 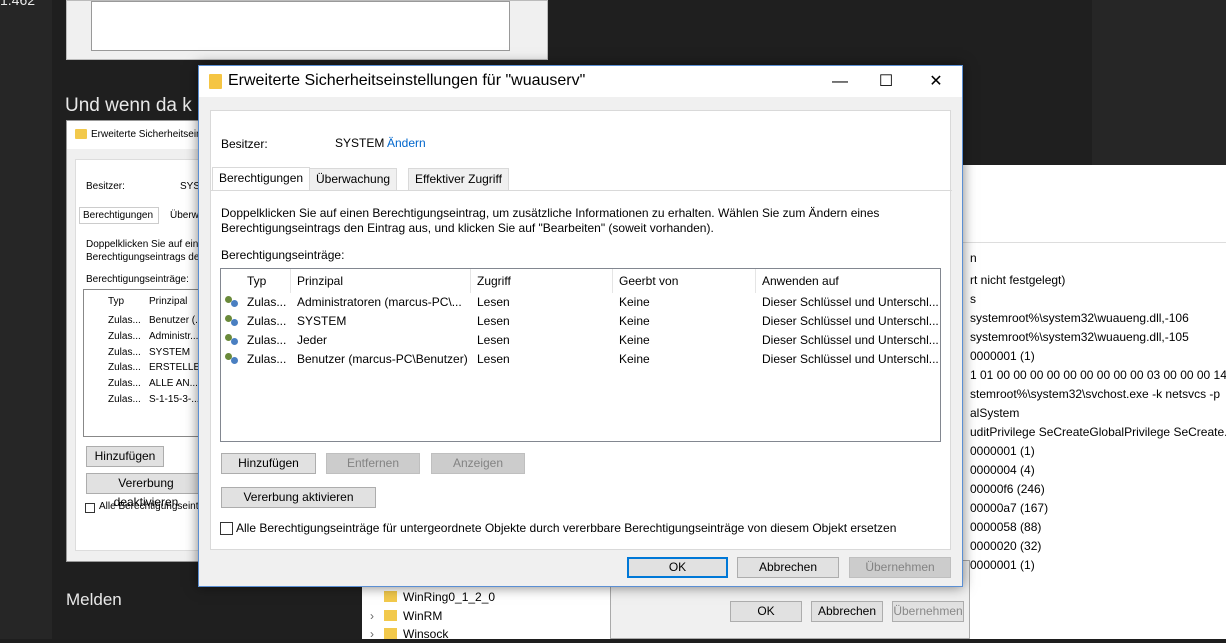 I want to click on registry-value: rt nicht festgelegt), so click(x=1017, y=280).